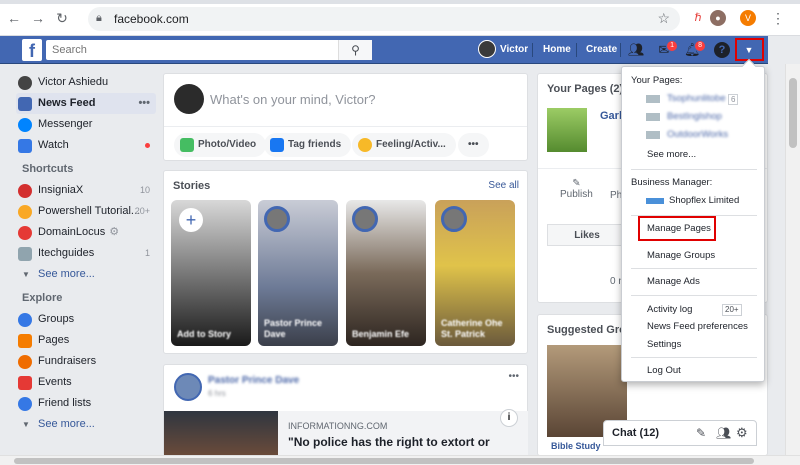  I want to click on settings-item: Settings, so click(693, 345).